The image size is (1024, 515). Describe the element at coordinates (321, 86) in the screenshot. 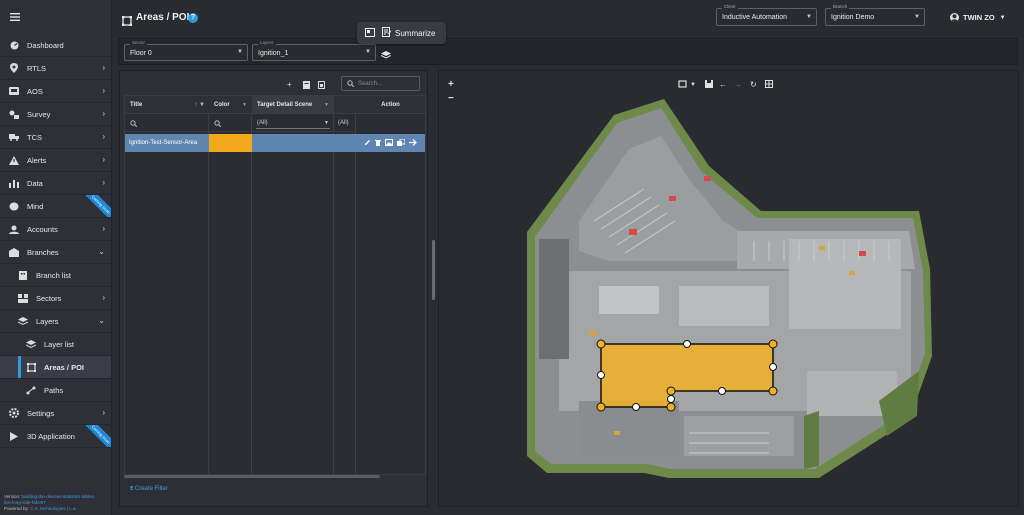

I see `export-icon` at that location.